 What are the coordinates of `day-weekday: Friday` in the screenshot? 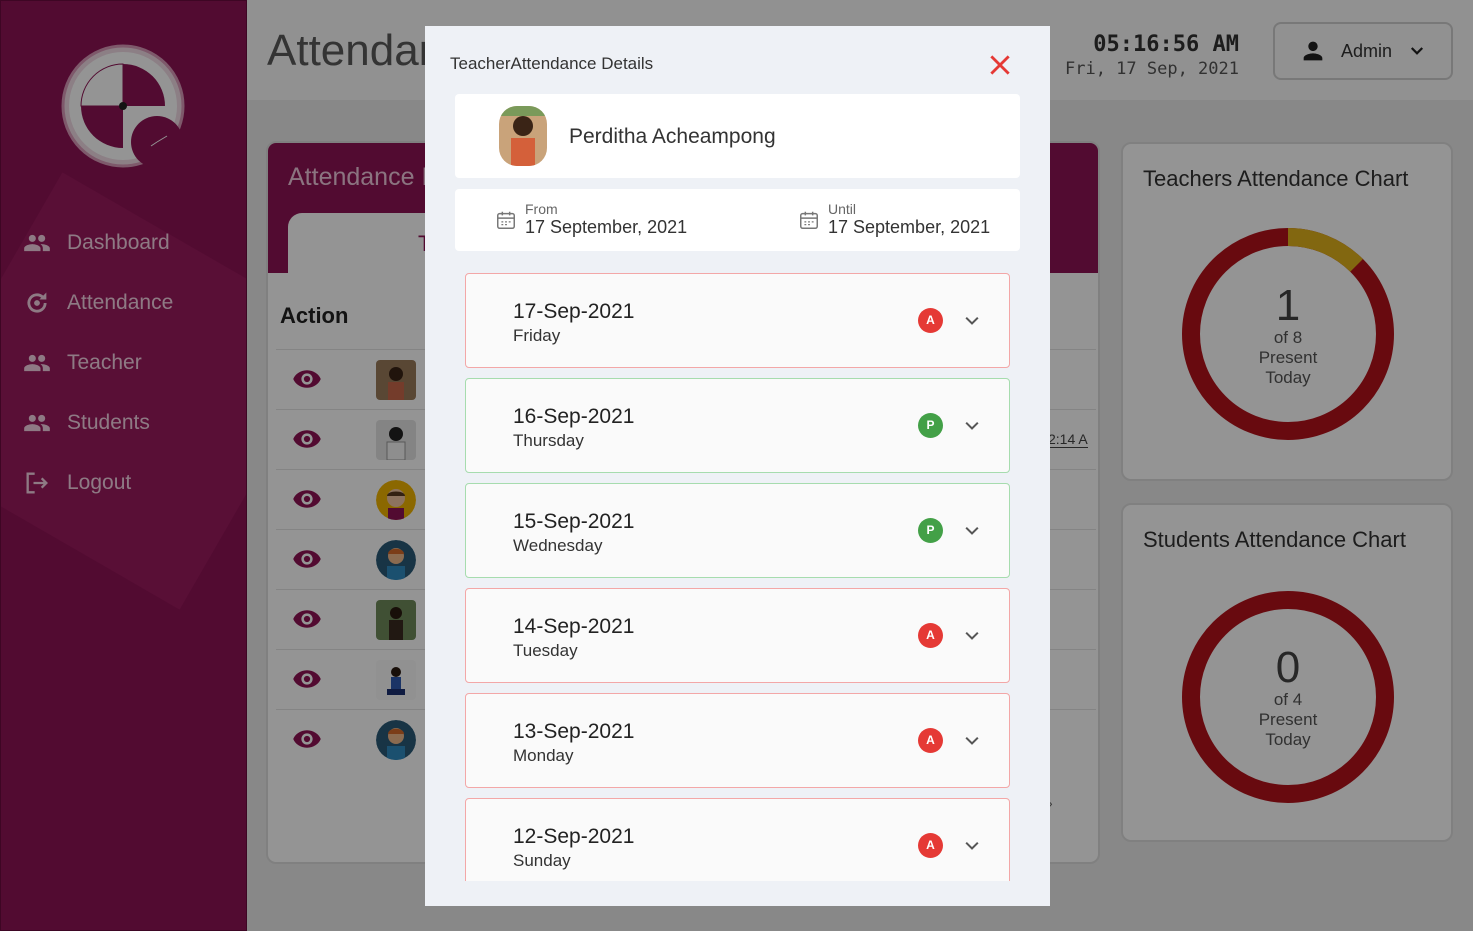 It's located at (537, 335).